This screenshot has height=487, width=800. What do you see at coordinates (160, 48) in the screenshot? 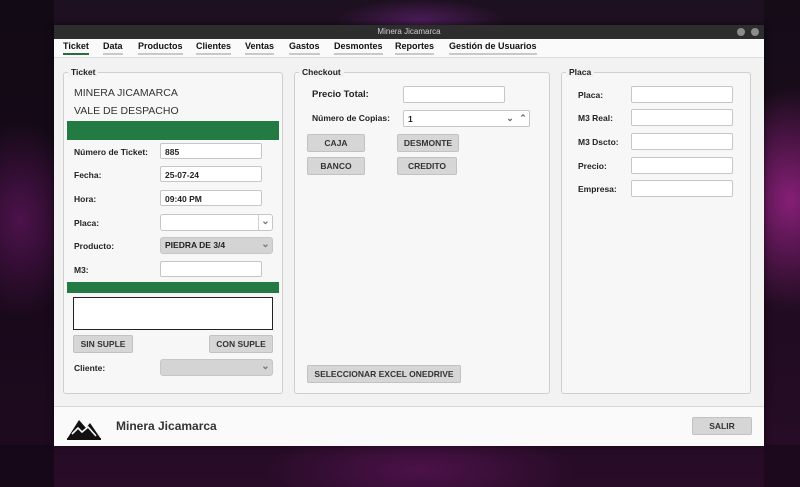
I see `menu-productos: Productos` at bounding box center [160, 48].